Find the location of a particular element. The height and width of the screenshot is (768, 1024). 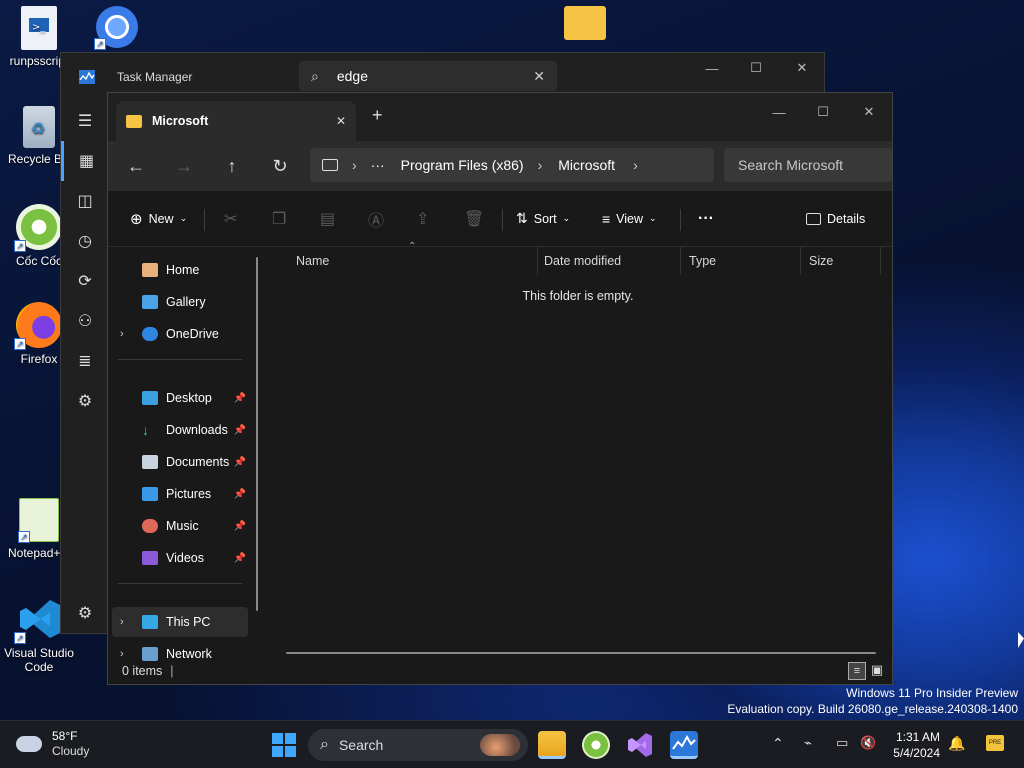

refresh-icon: ↻ is located at coordinates (280, 166).